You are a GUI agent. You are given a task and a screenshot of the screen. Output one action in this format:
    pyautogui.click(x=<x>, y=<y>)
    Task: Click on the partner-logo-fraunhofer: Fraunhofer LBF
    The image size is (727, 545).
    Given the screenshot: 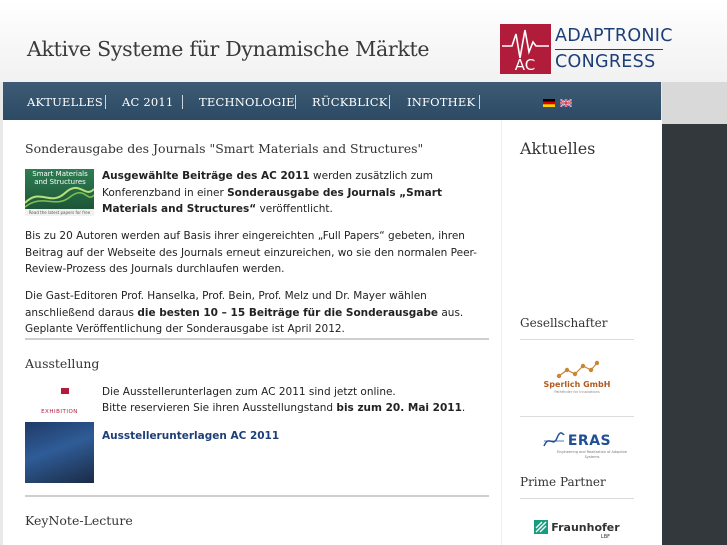 What is the action you would take?
    pyautogui.click(x=577, y=530)
    